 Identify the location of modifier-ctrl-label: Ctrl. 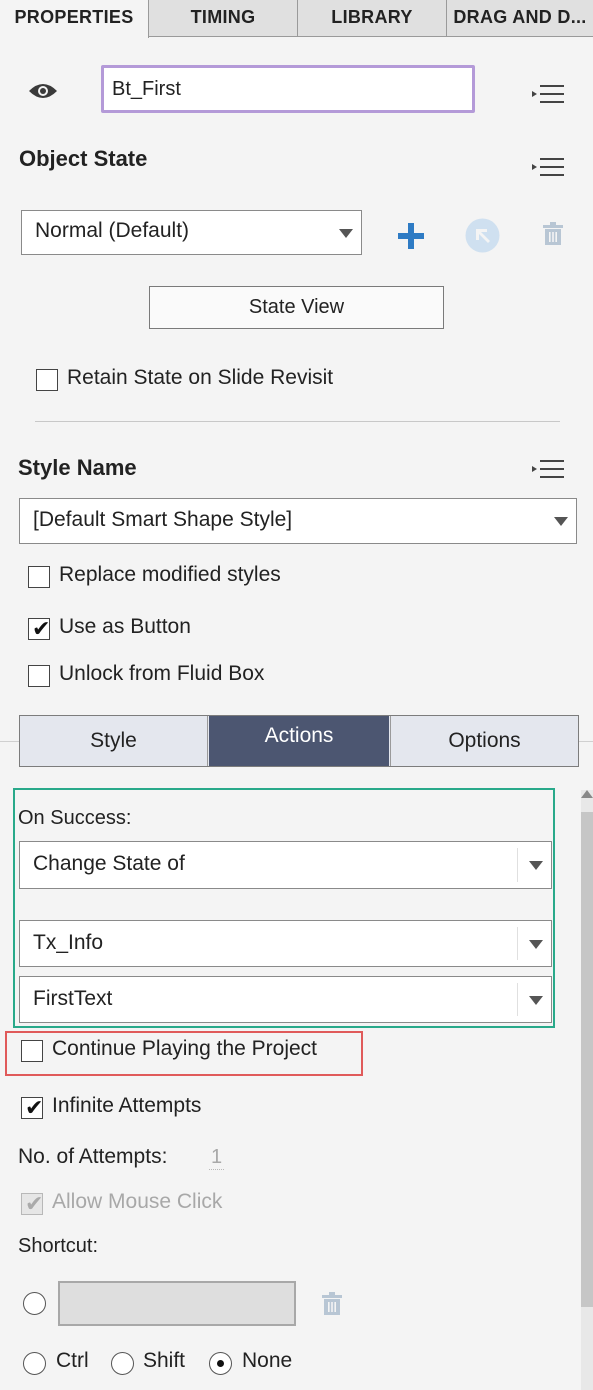
(72, 1360).